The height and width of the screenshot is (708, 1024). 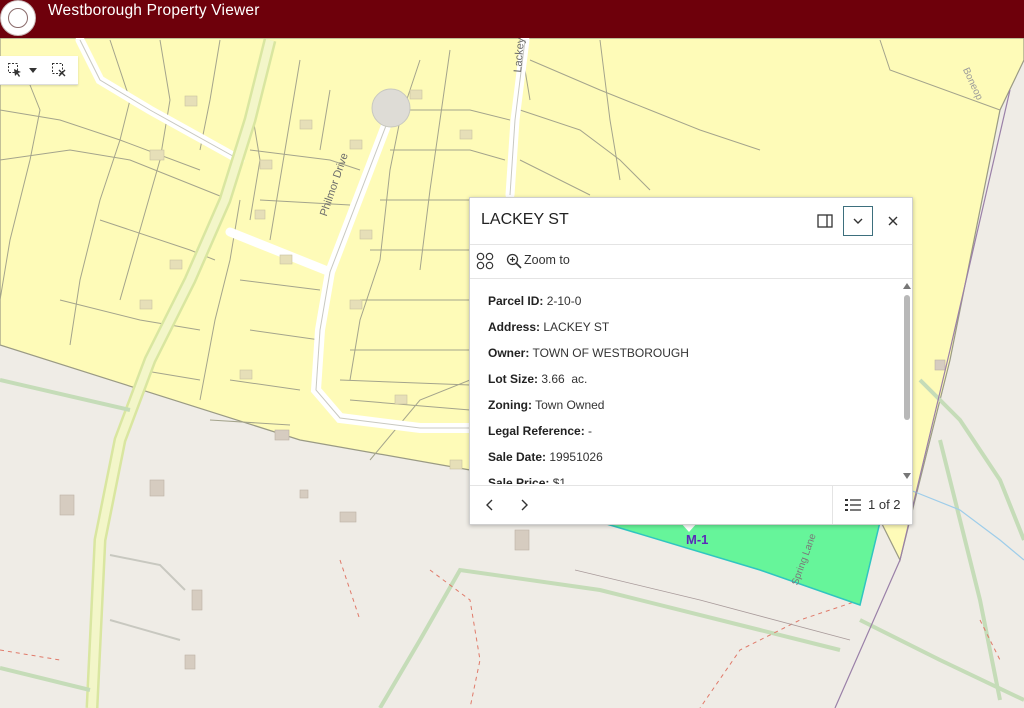 I want to click on options-button, so click(x=485, y=263).